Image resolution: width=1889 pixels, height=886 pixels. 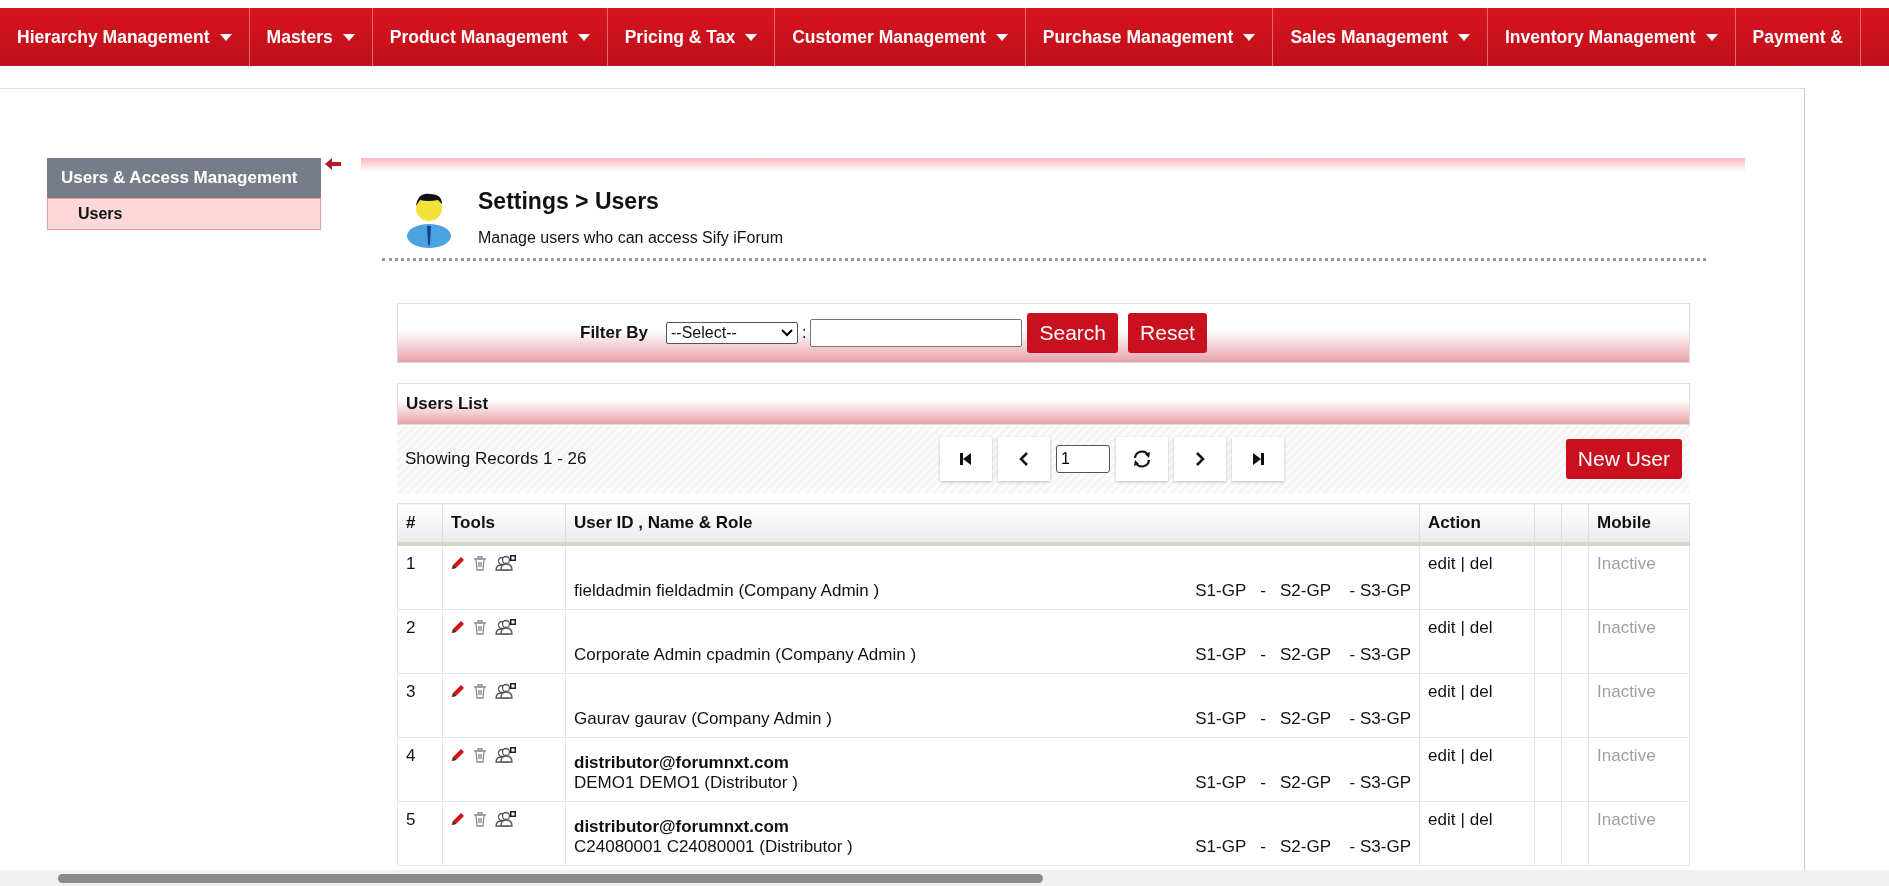 I want to click on column-header: User ID , Name & Role, so click(x=992, y=523).